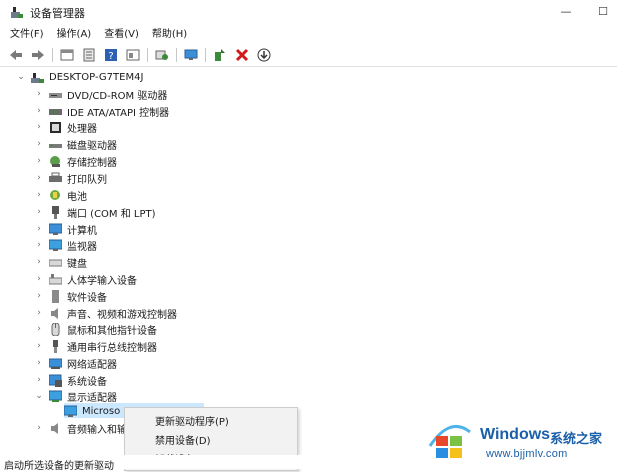 The image size is (617, 472). I want to click on menu-help: 帮助(H), so click(173, 35).